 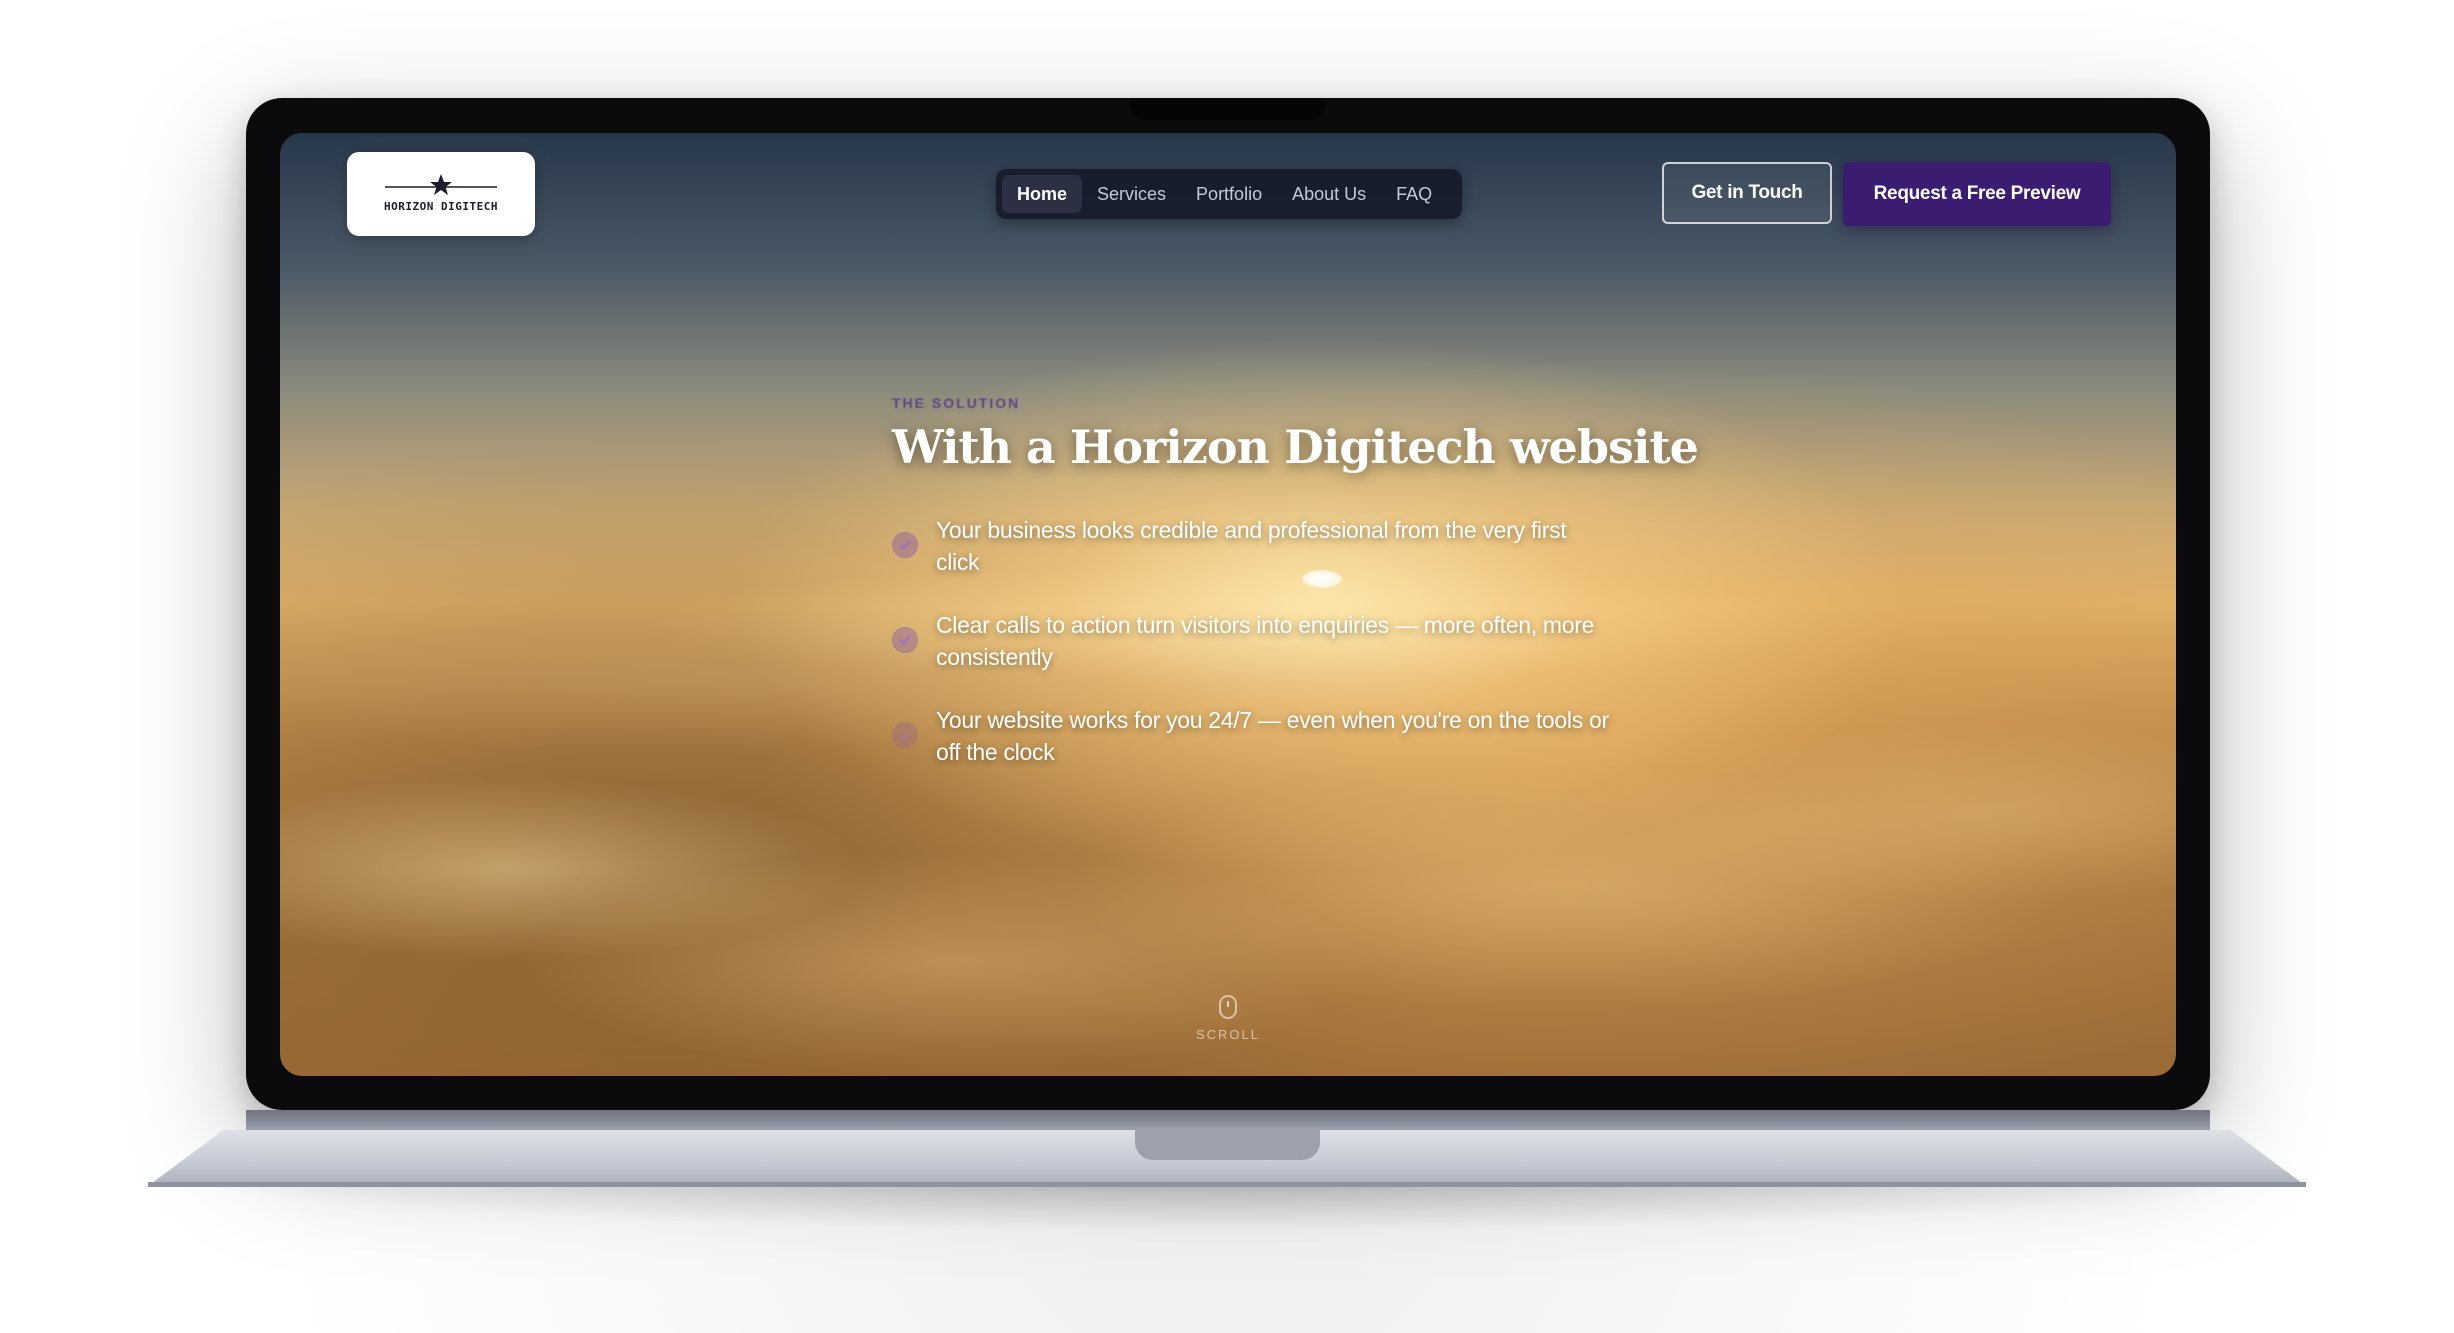 What do you see at coordinates (1131, 194) in the screenshot?
I see `nav-item-services: Services` at bounding box center [1131, 194].